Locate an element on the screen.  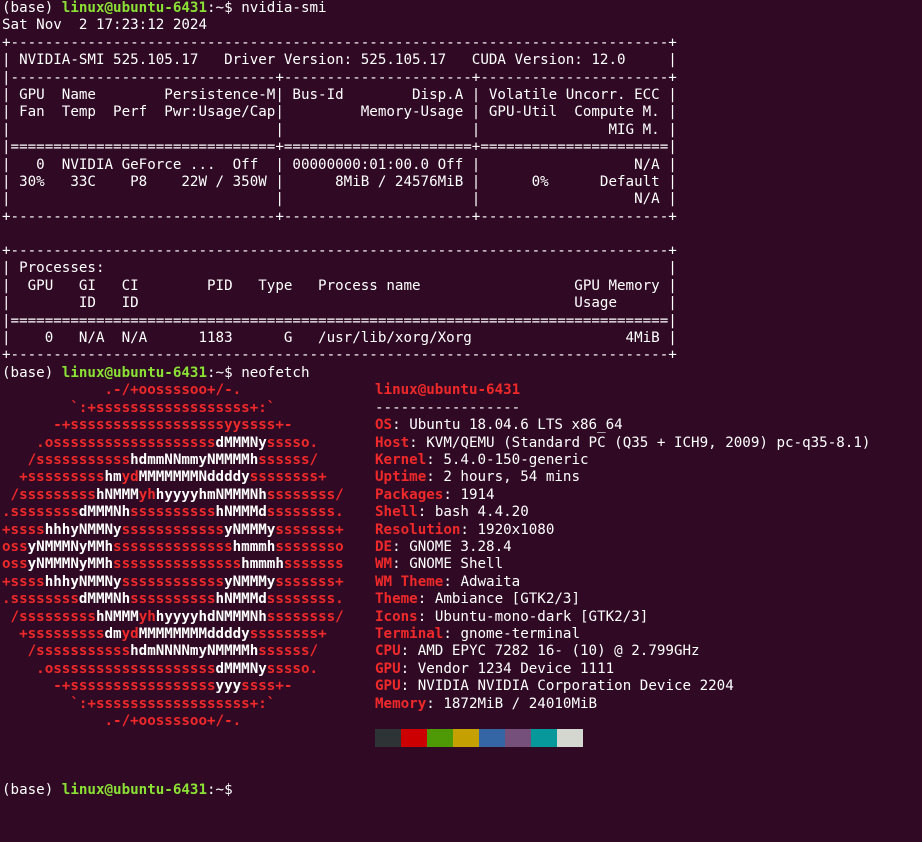
info-line: Terminal: gnome-terminal is located at coordinates (477, 634).